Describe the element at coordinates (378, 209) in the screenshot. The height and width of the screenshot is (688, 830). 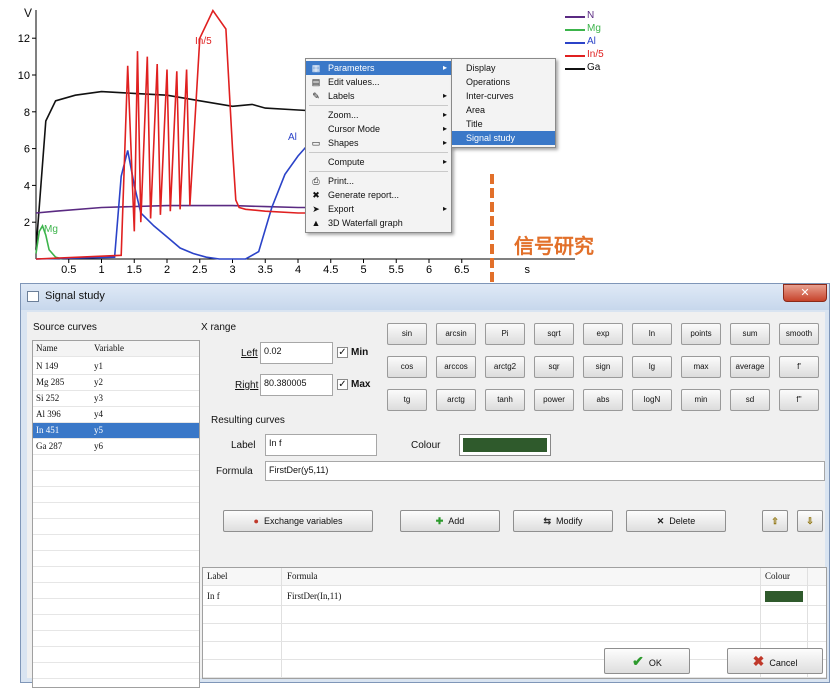
I see `menu-item: ➤ Export ▸` at that location.